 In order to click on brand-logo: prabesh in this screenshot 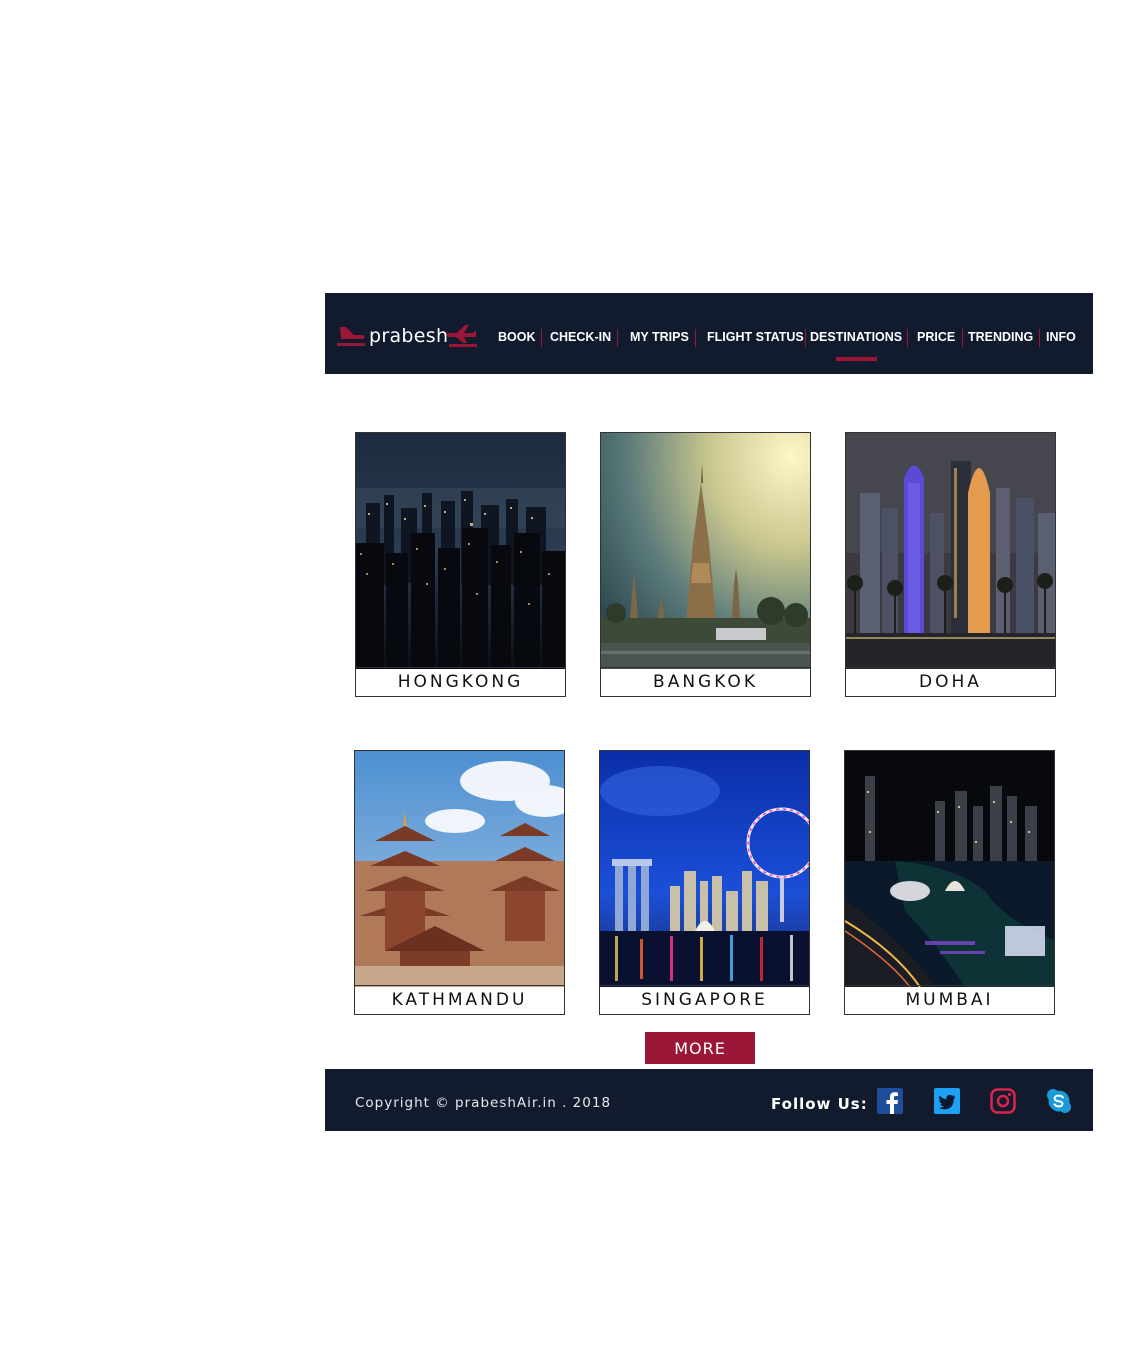, I will do `click(407, 338)`.